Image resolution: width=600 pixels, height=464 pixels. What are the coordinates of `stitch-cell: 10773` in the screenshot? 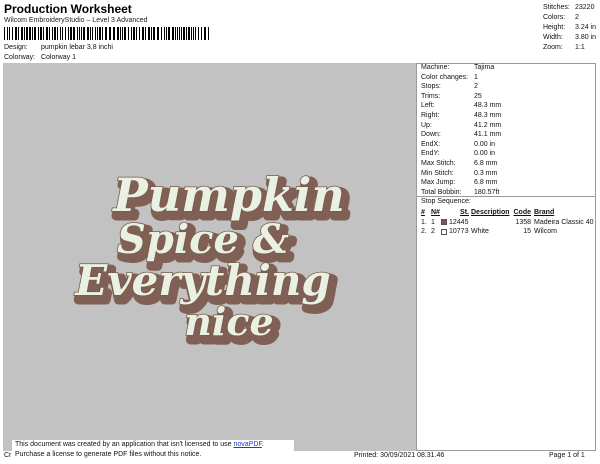 It's located at (456, 232).